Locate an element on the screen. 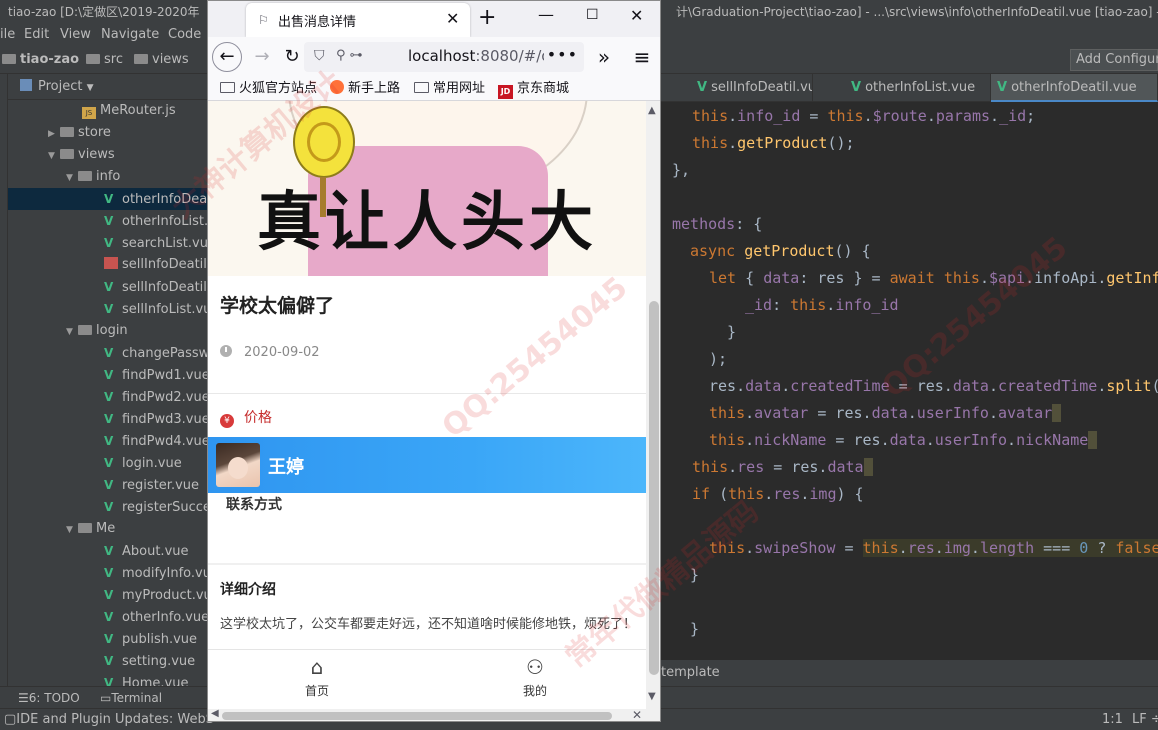 This screenshot has height=730, width=1158. caret-position: 1:1 is located at coordinates (1112, 719).